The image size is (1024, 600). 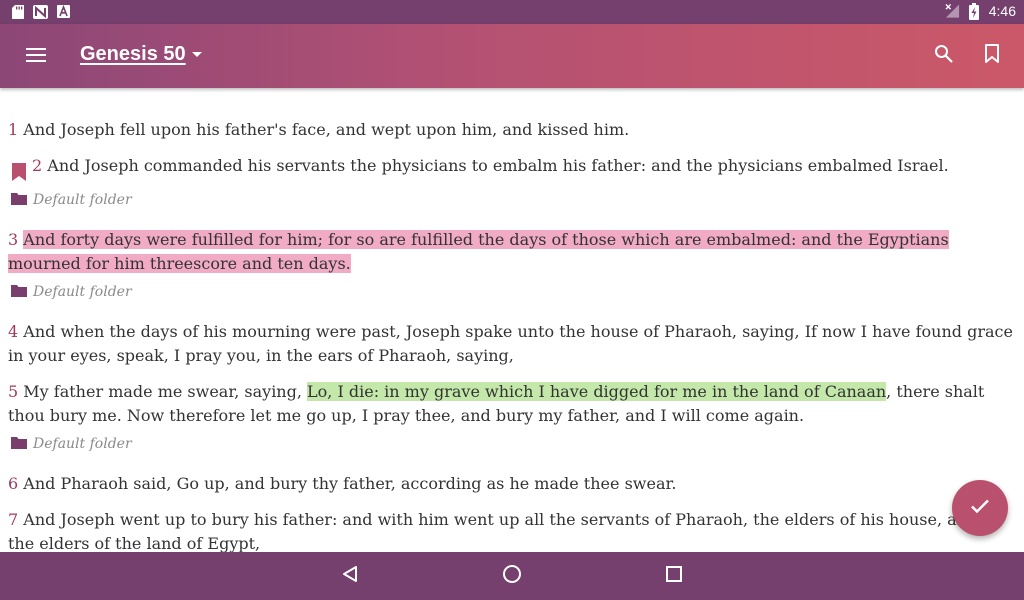 I want to click on bookmark-icon, so click(x=992, y=56).